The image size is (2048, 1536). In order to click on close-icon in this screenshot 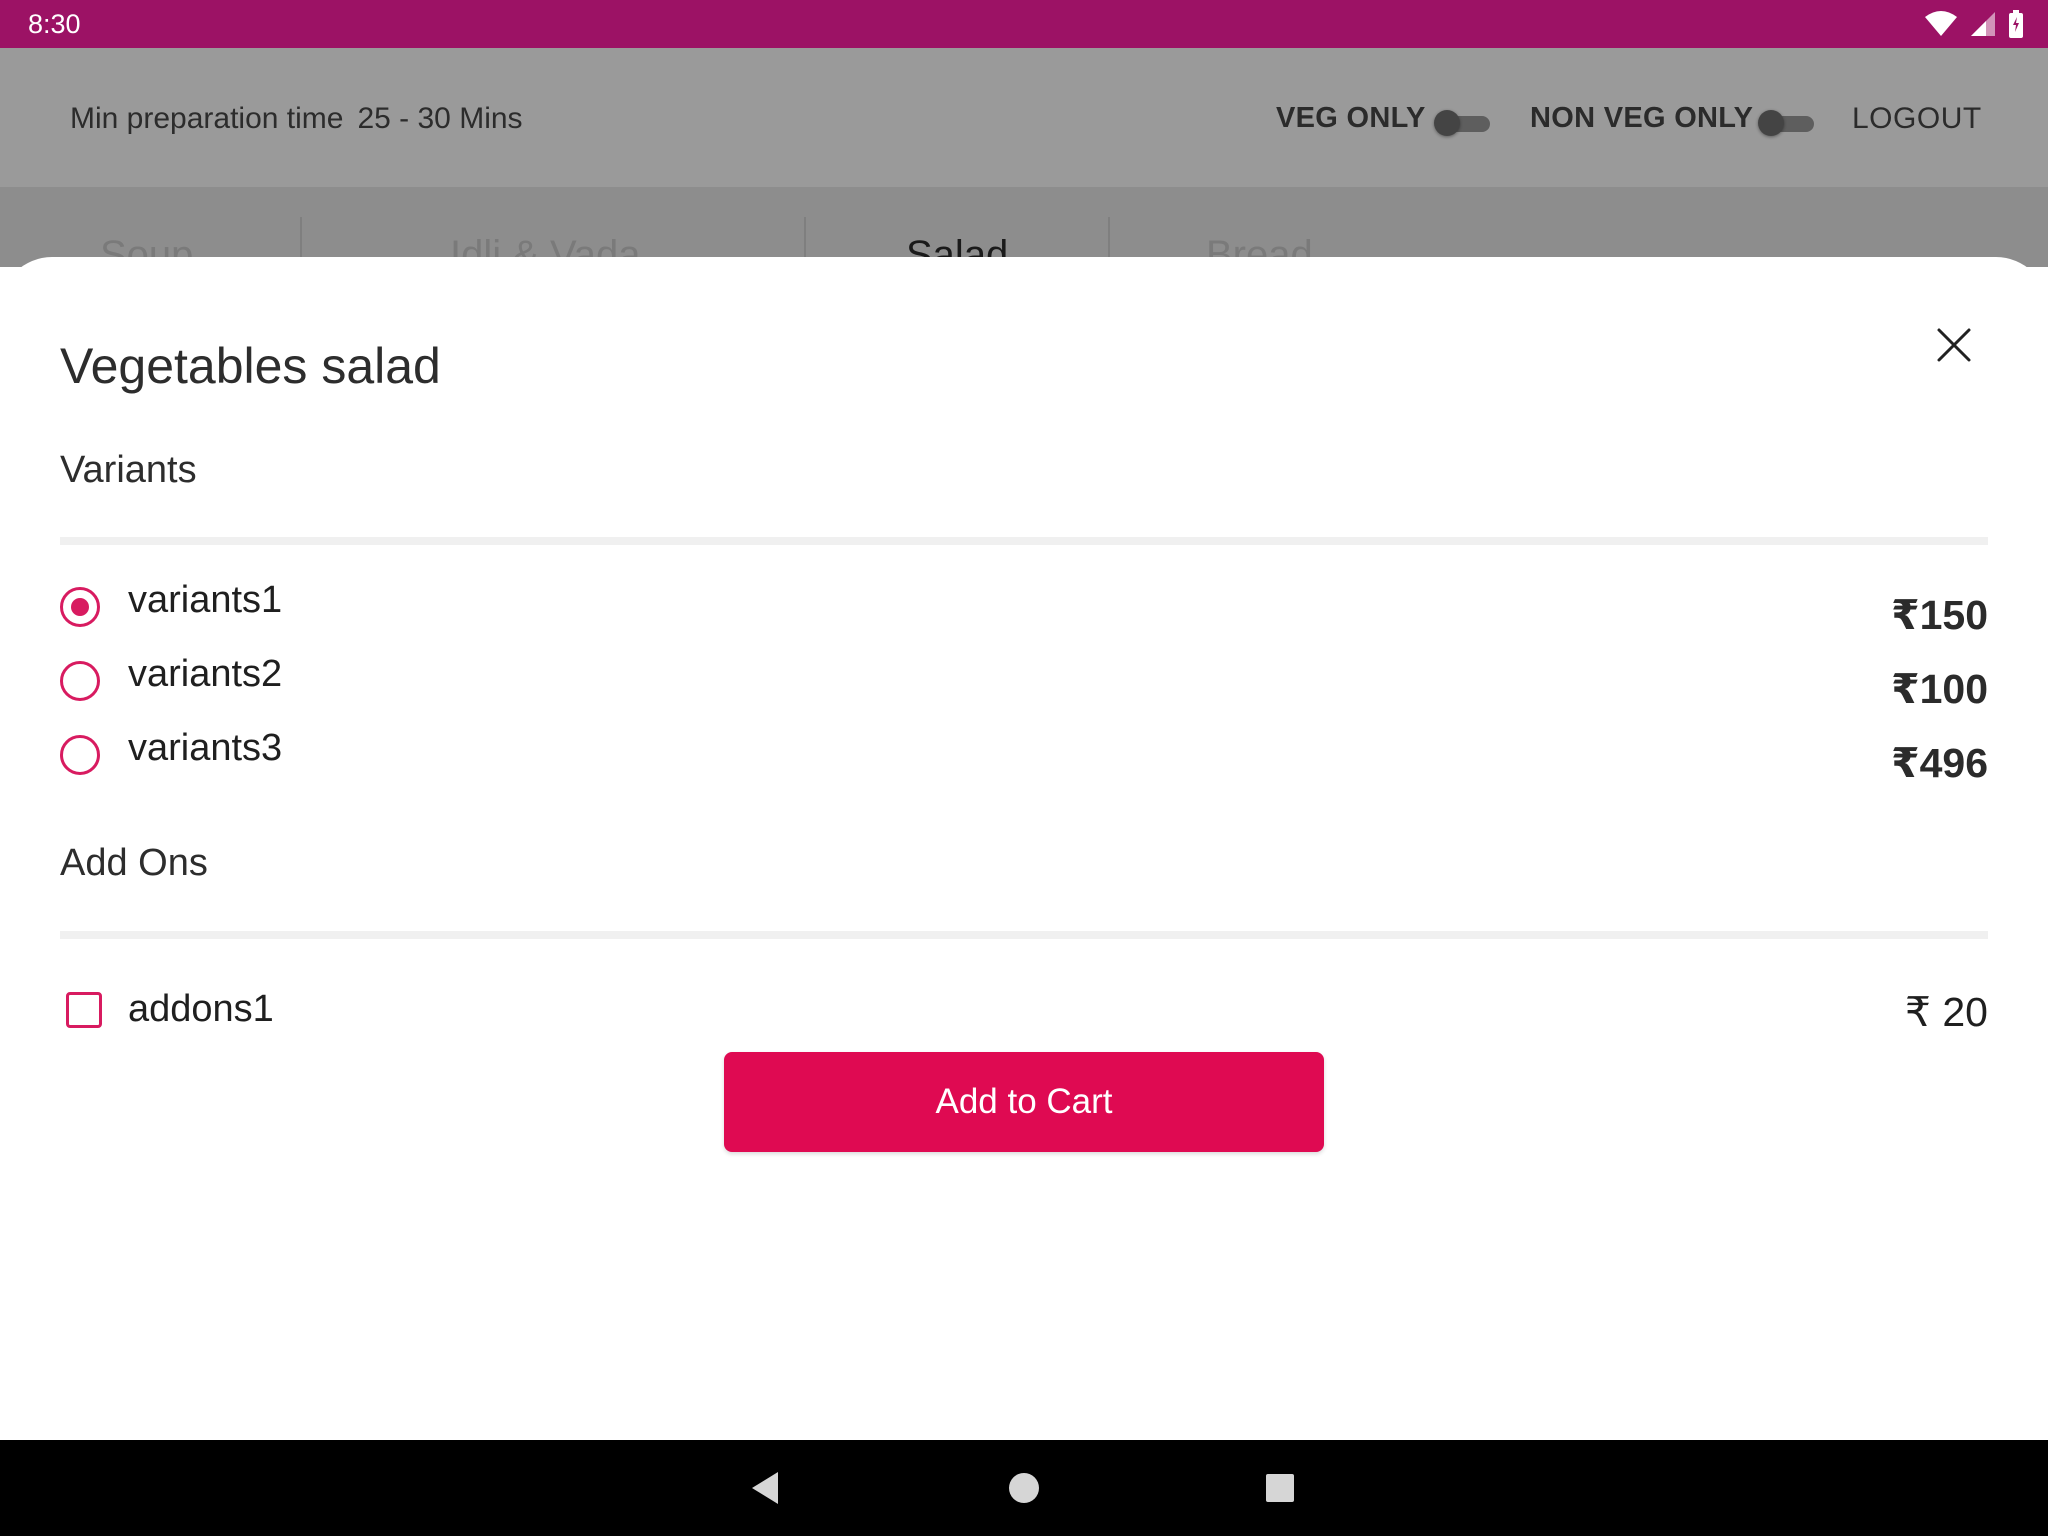, I will do `click(1954, 345)`.